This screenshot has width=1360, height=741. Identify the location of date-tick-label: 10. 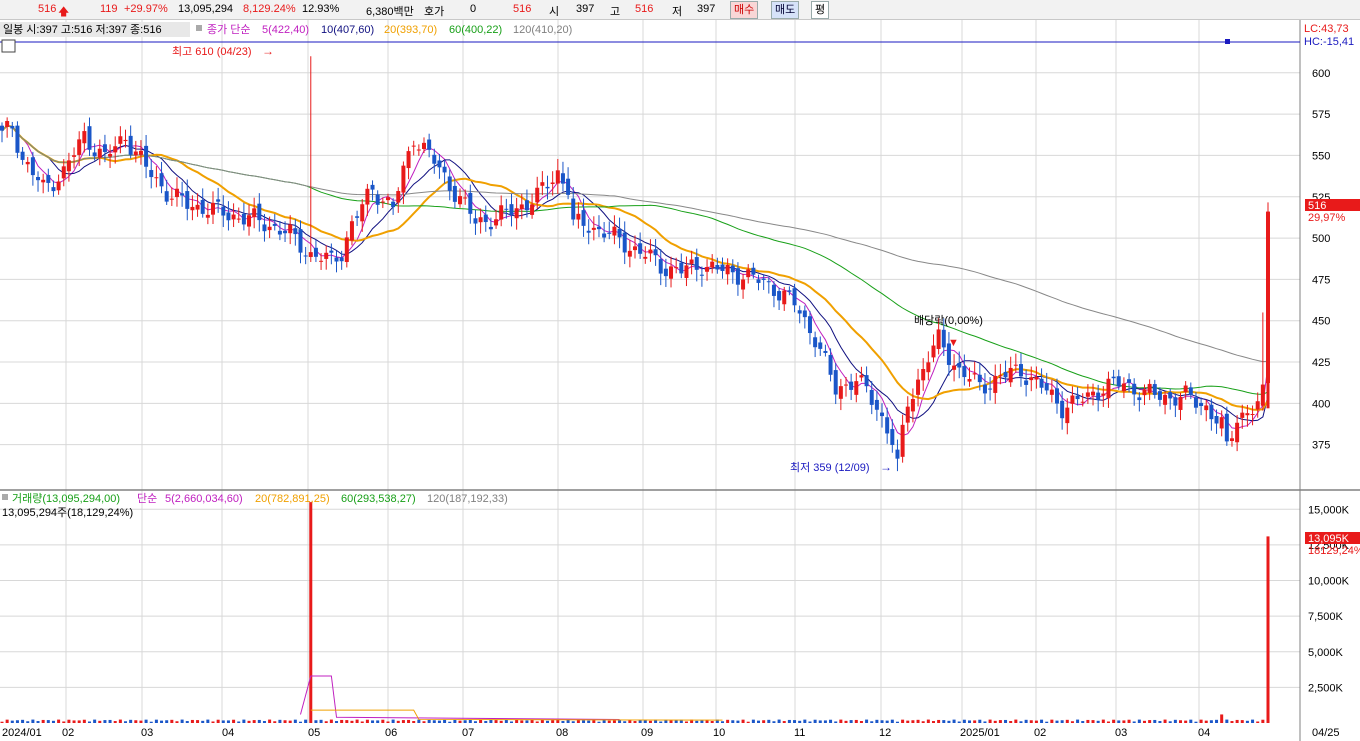
(719, 733).